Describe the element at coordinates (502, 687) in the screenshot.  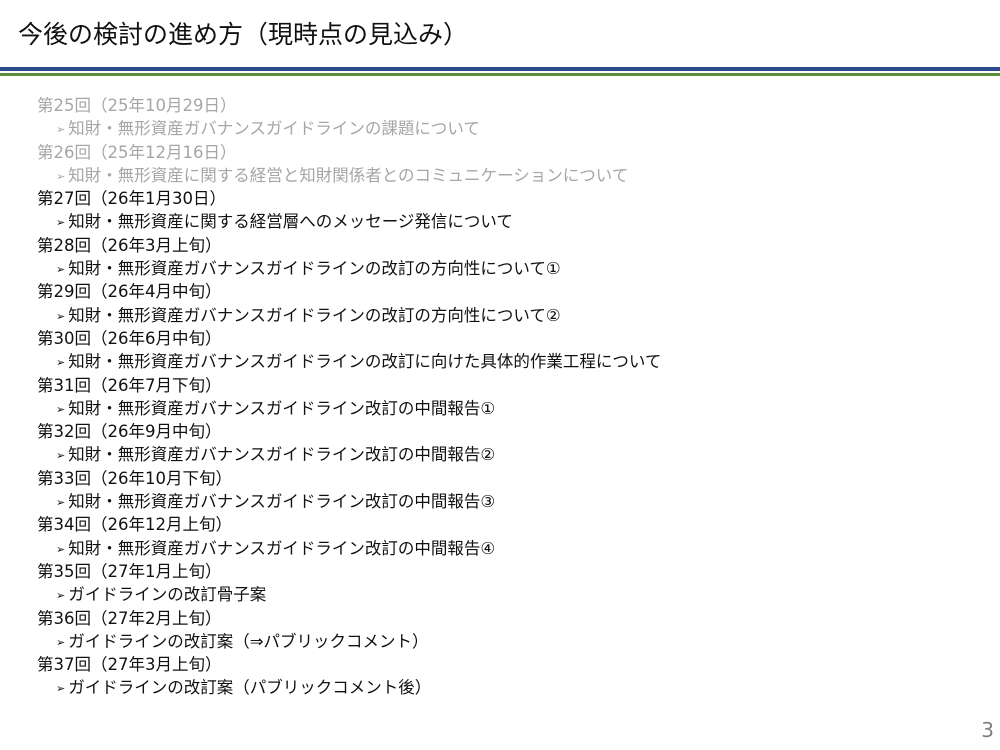
I see `meeting-topic: ➢ ガイドラインの改訂案（パブリックコメント後）` at that location.